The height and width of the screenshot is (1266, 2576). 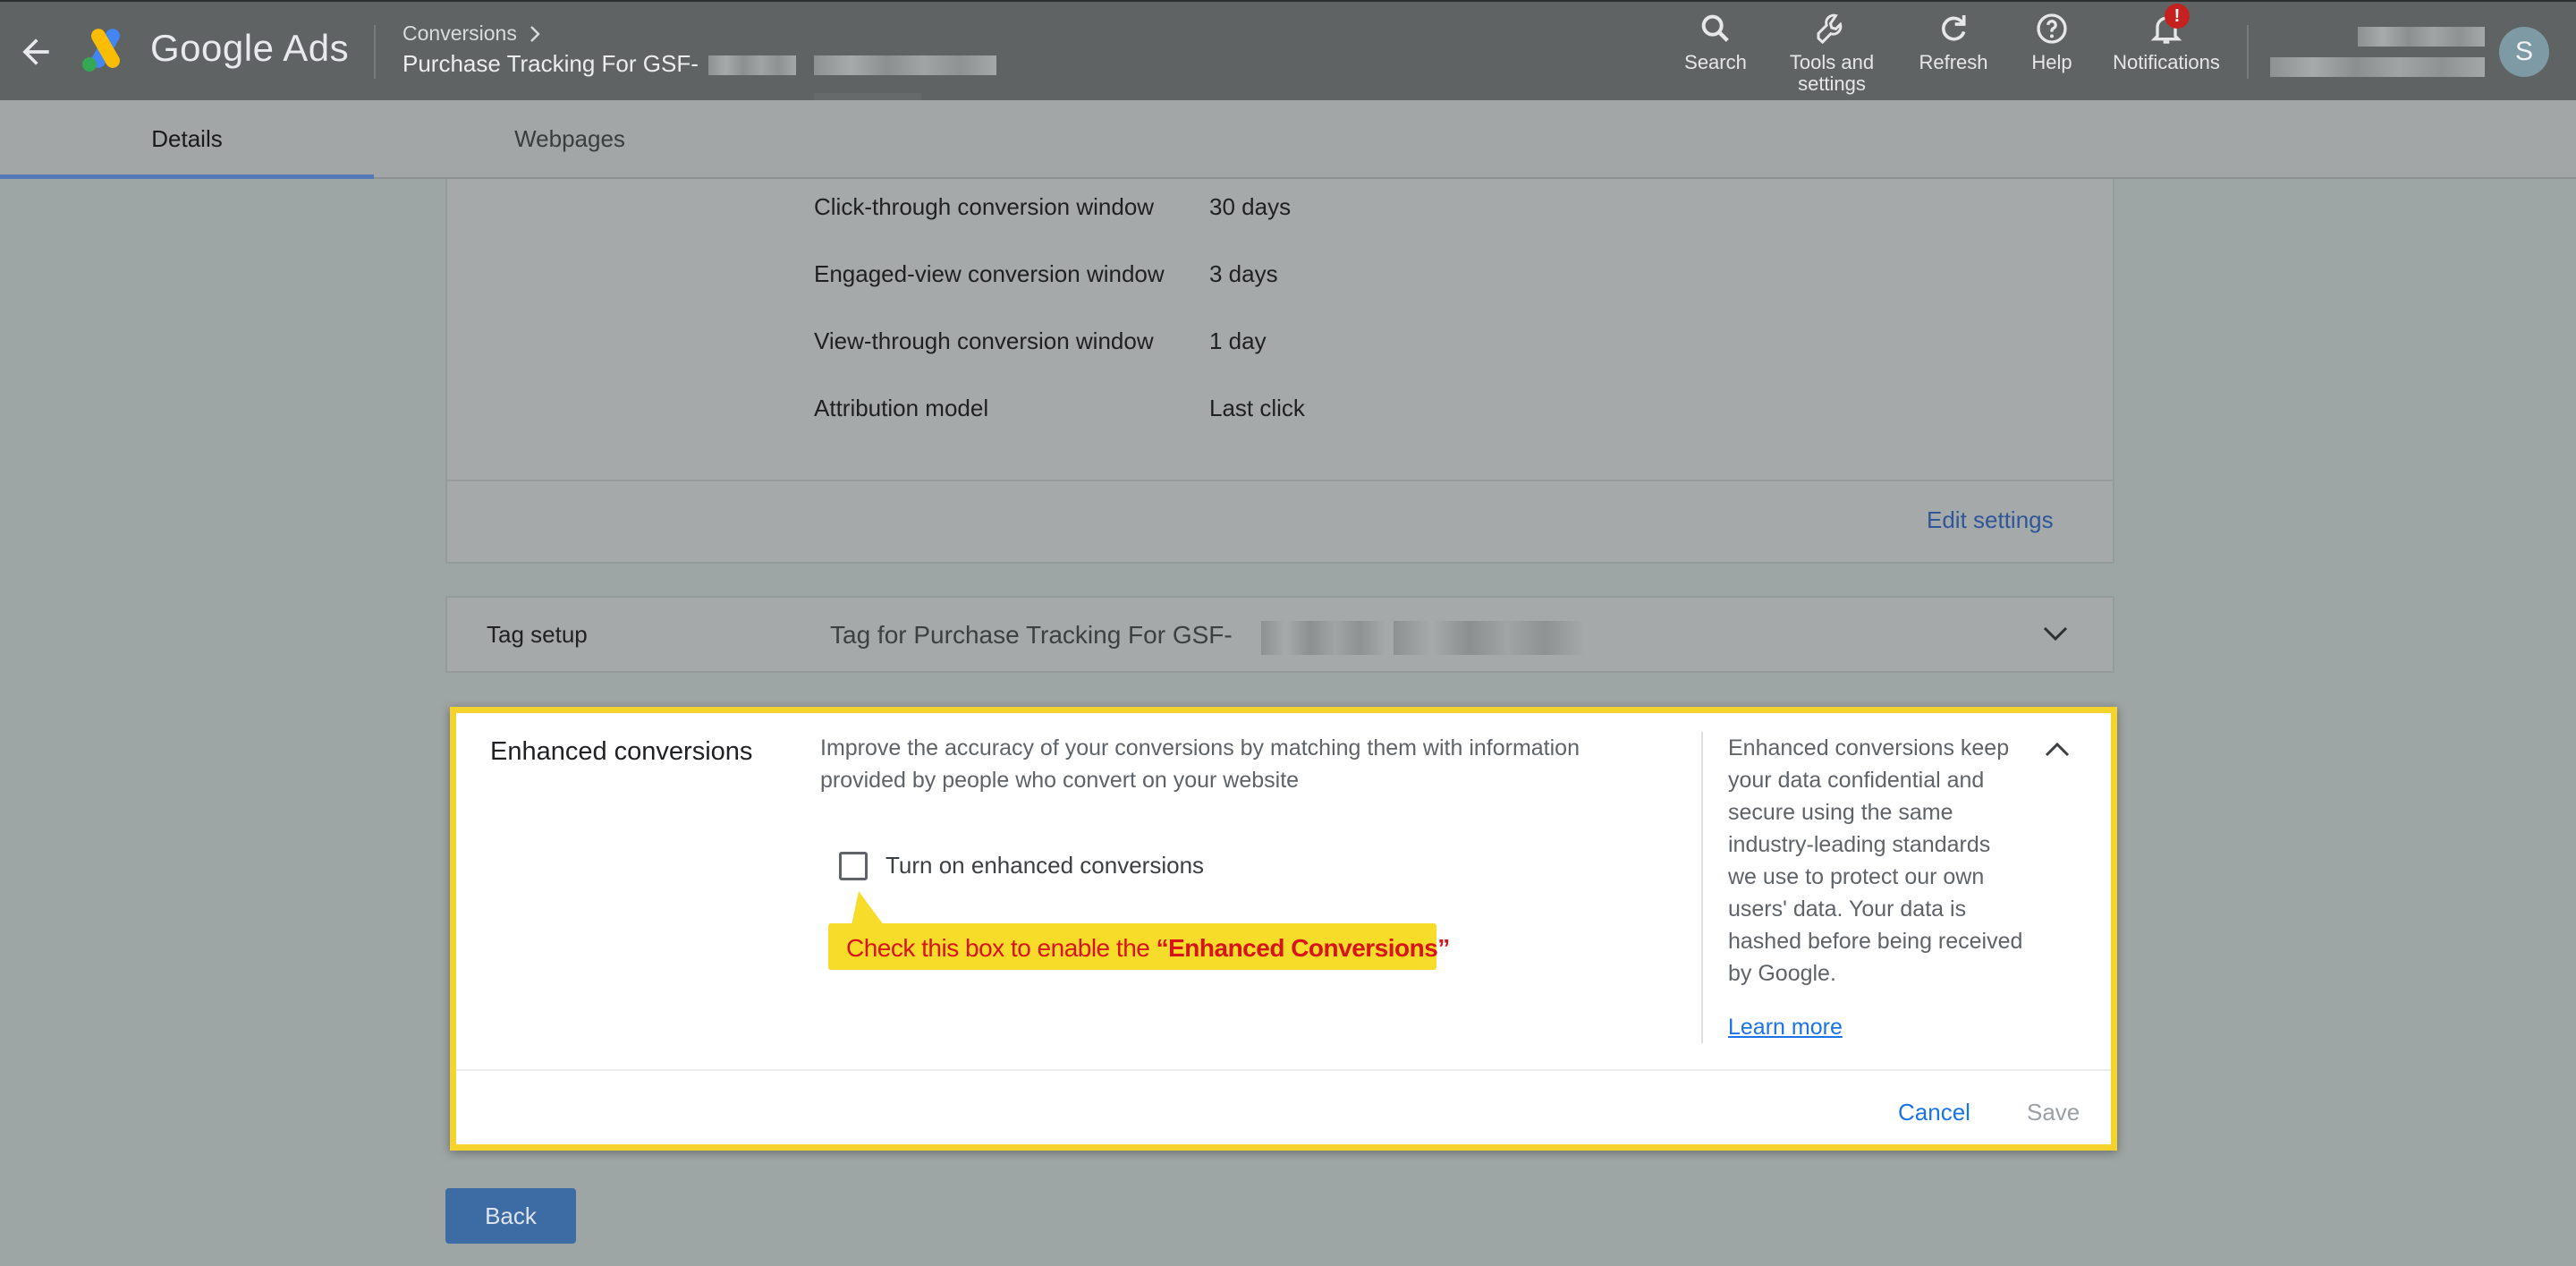 I want to click on redacted-account-name, so click(x=2421, y=37).